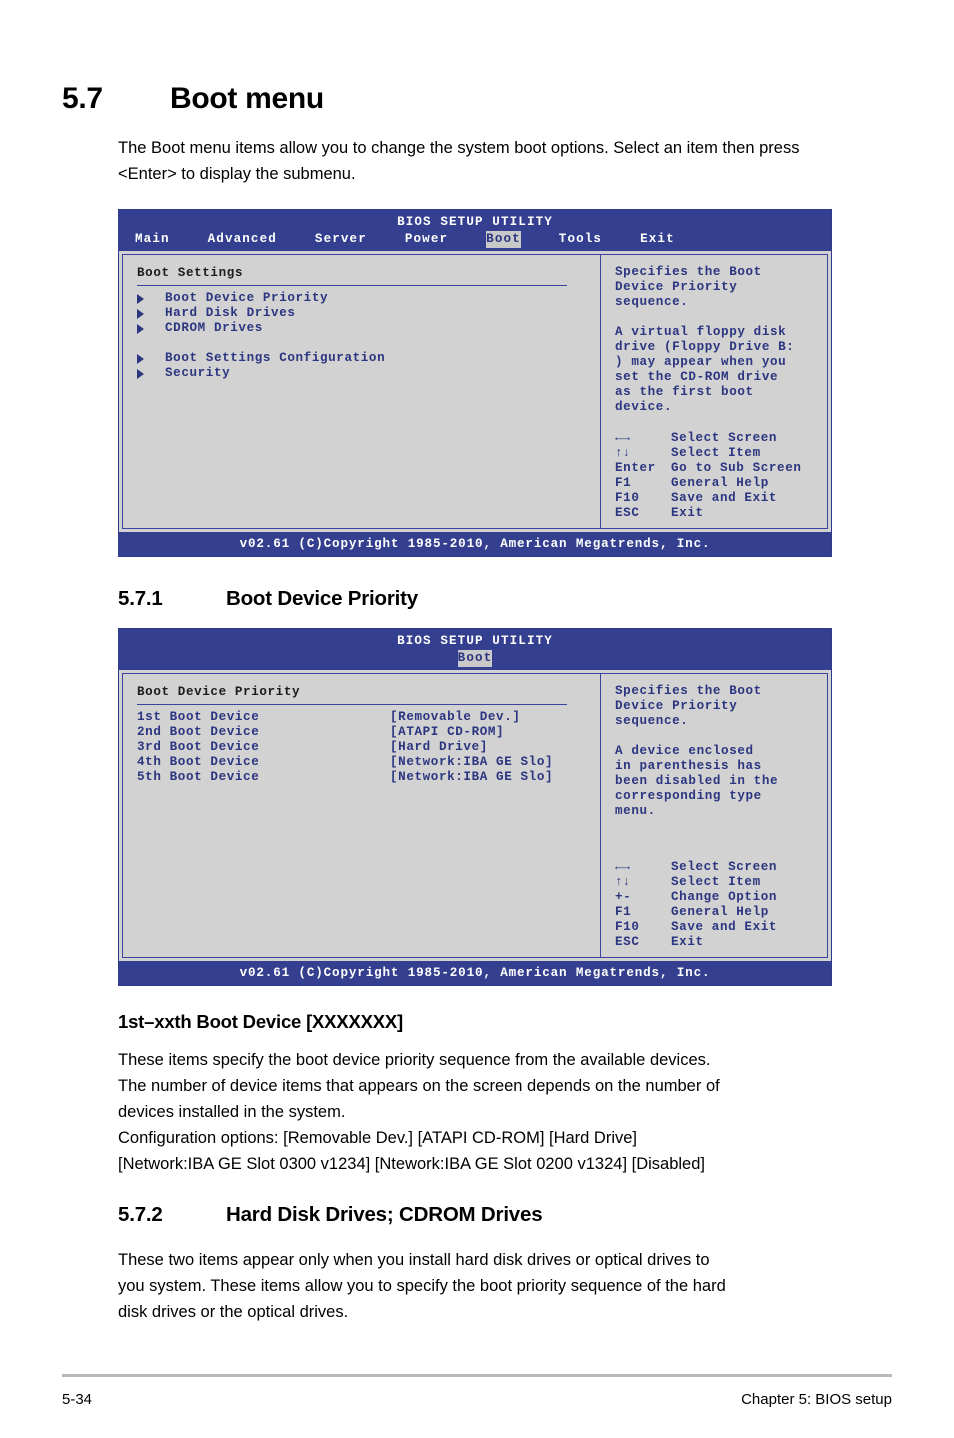 This screenshot has width=954, height=1438. I want to click on menu-item-label: Boot Settings Configuration, so click(275, 358).